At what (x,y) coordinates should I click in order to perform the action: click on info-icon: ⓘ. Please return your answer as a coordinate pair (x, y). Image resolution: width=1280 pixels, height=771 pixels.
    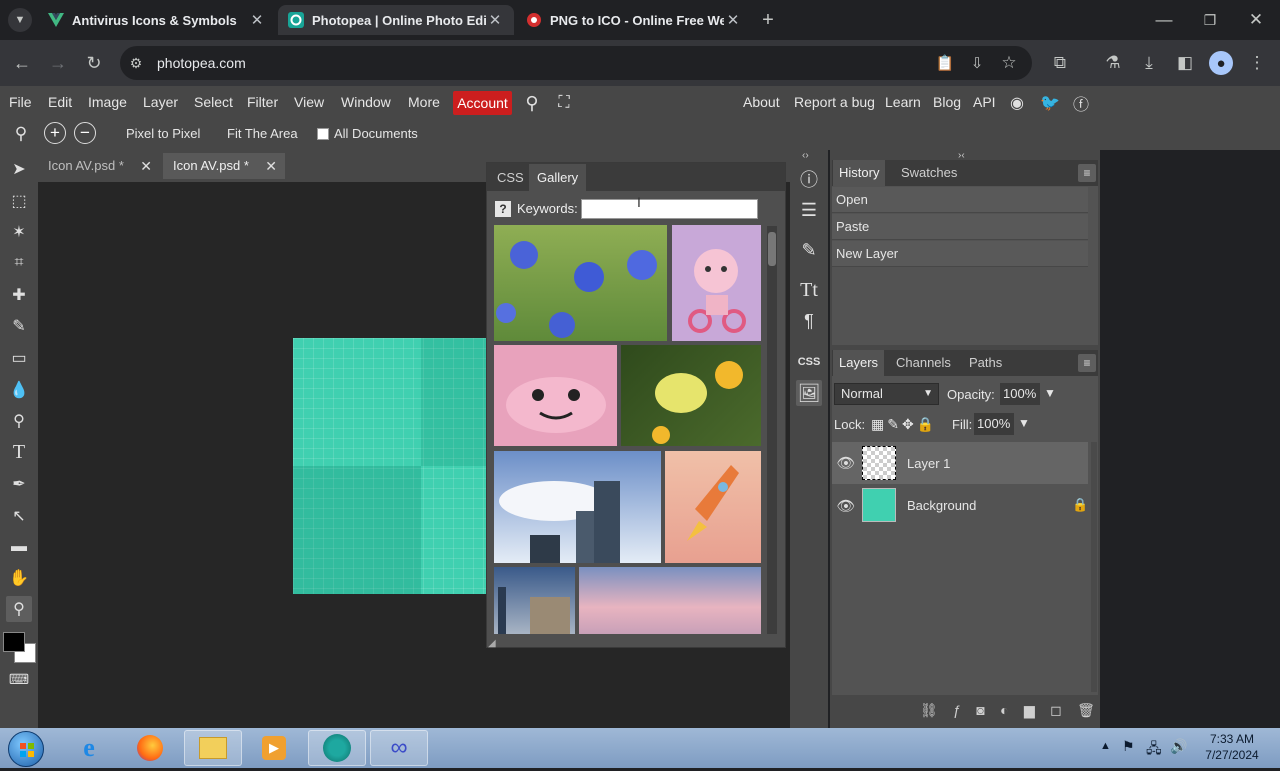
    Looking at the image, I should click on (809, 179).